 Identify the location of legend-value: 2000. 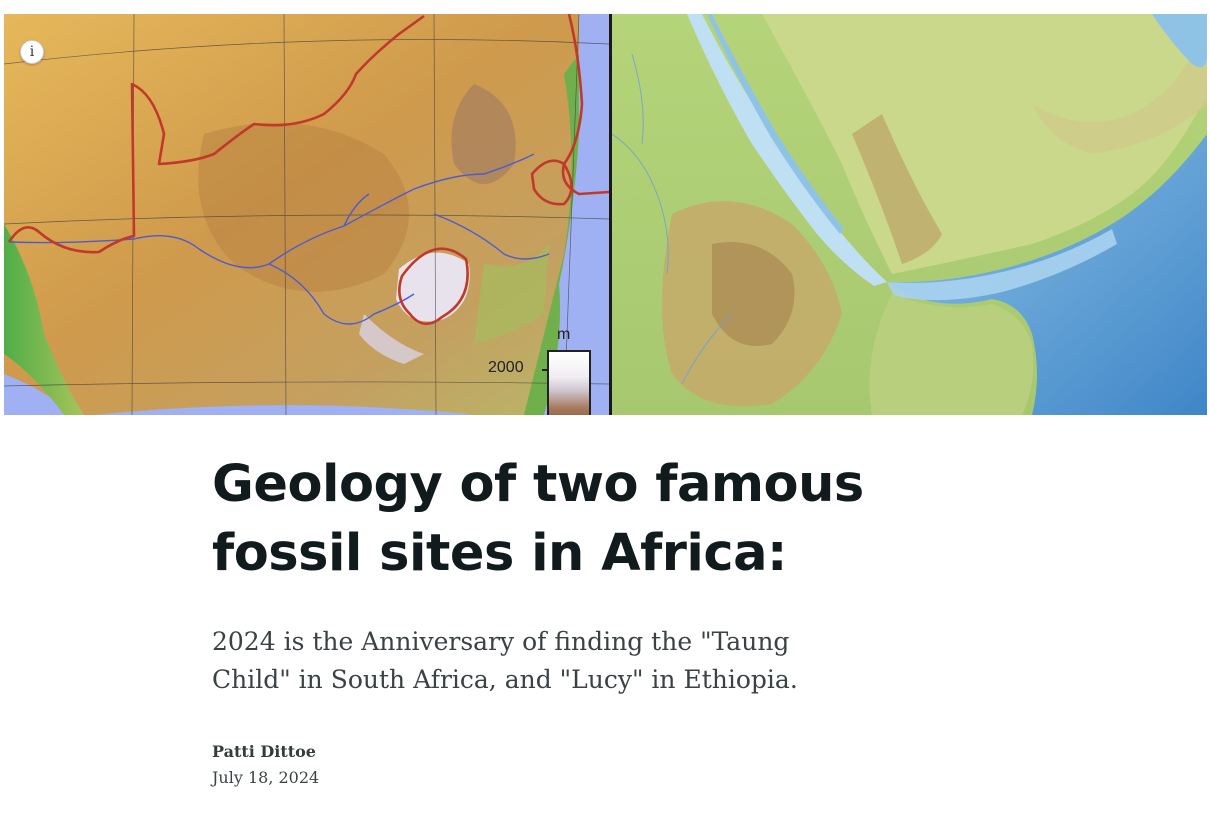
(506, 367).